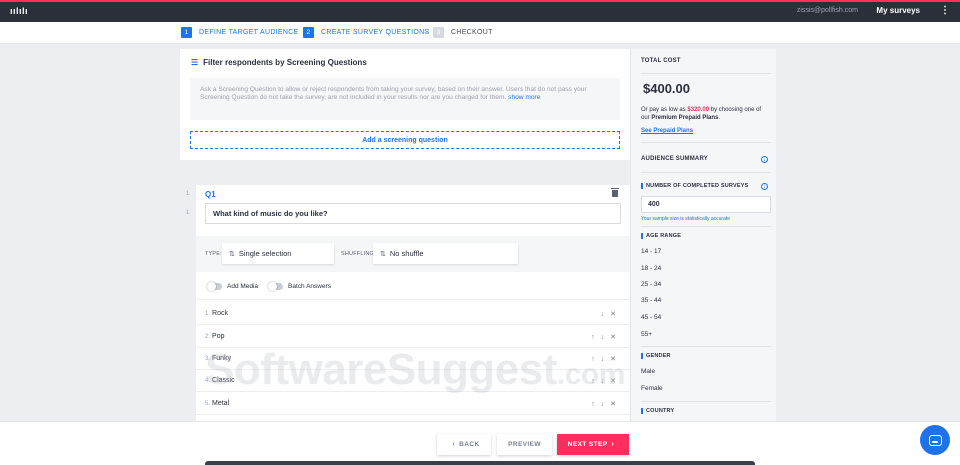  I want to click on step-checkout: 3 CHECKOUT, so click(463, 32).